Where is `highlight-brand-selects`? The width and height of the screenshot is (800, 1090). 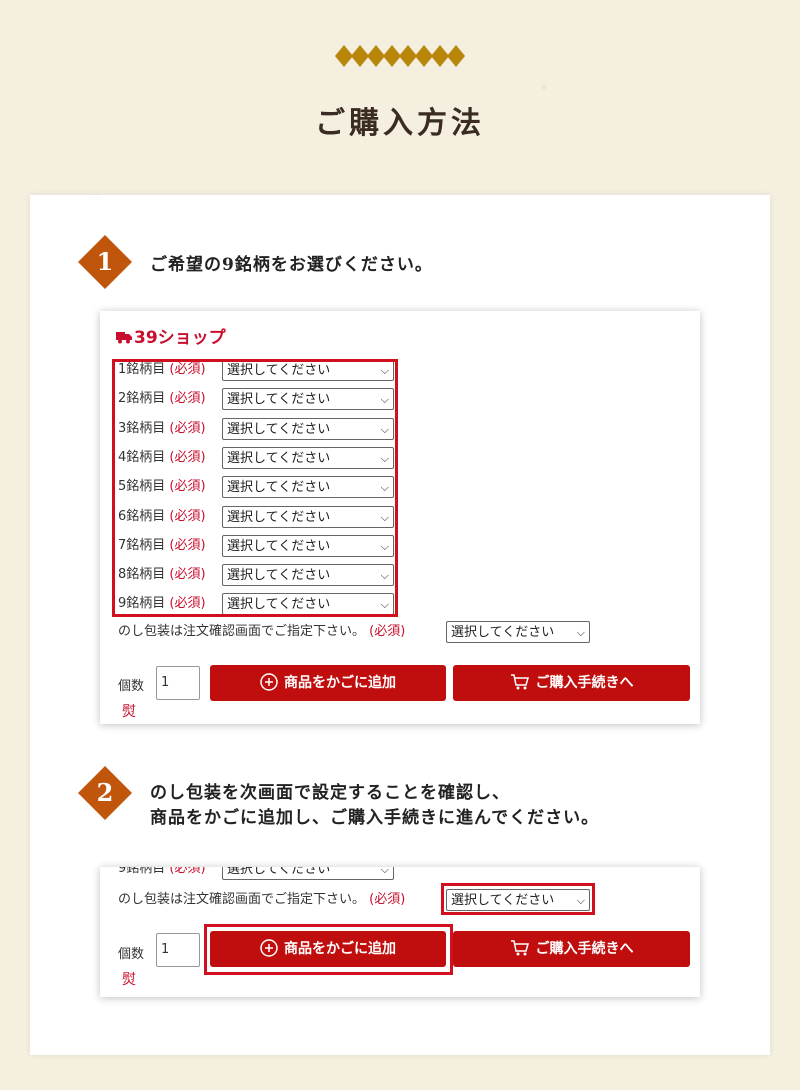 highlight-brand-selects is located at coordinates (255, 488).